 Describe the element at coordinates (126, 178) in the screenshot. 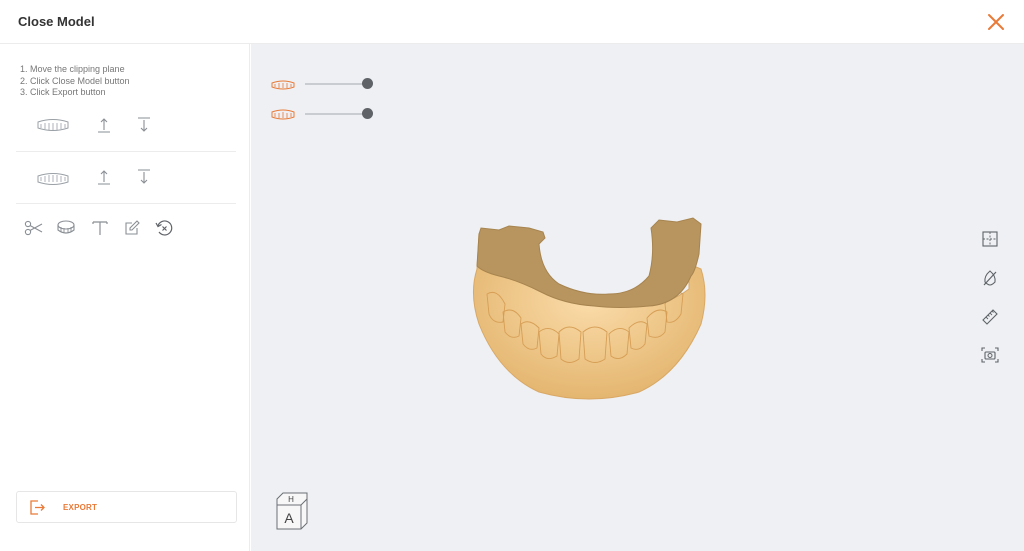

I see `lower-jaw-row` at that location.